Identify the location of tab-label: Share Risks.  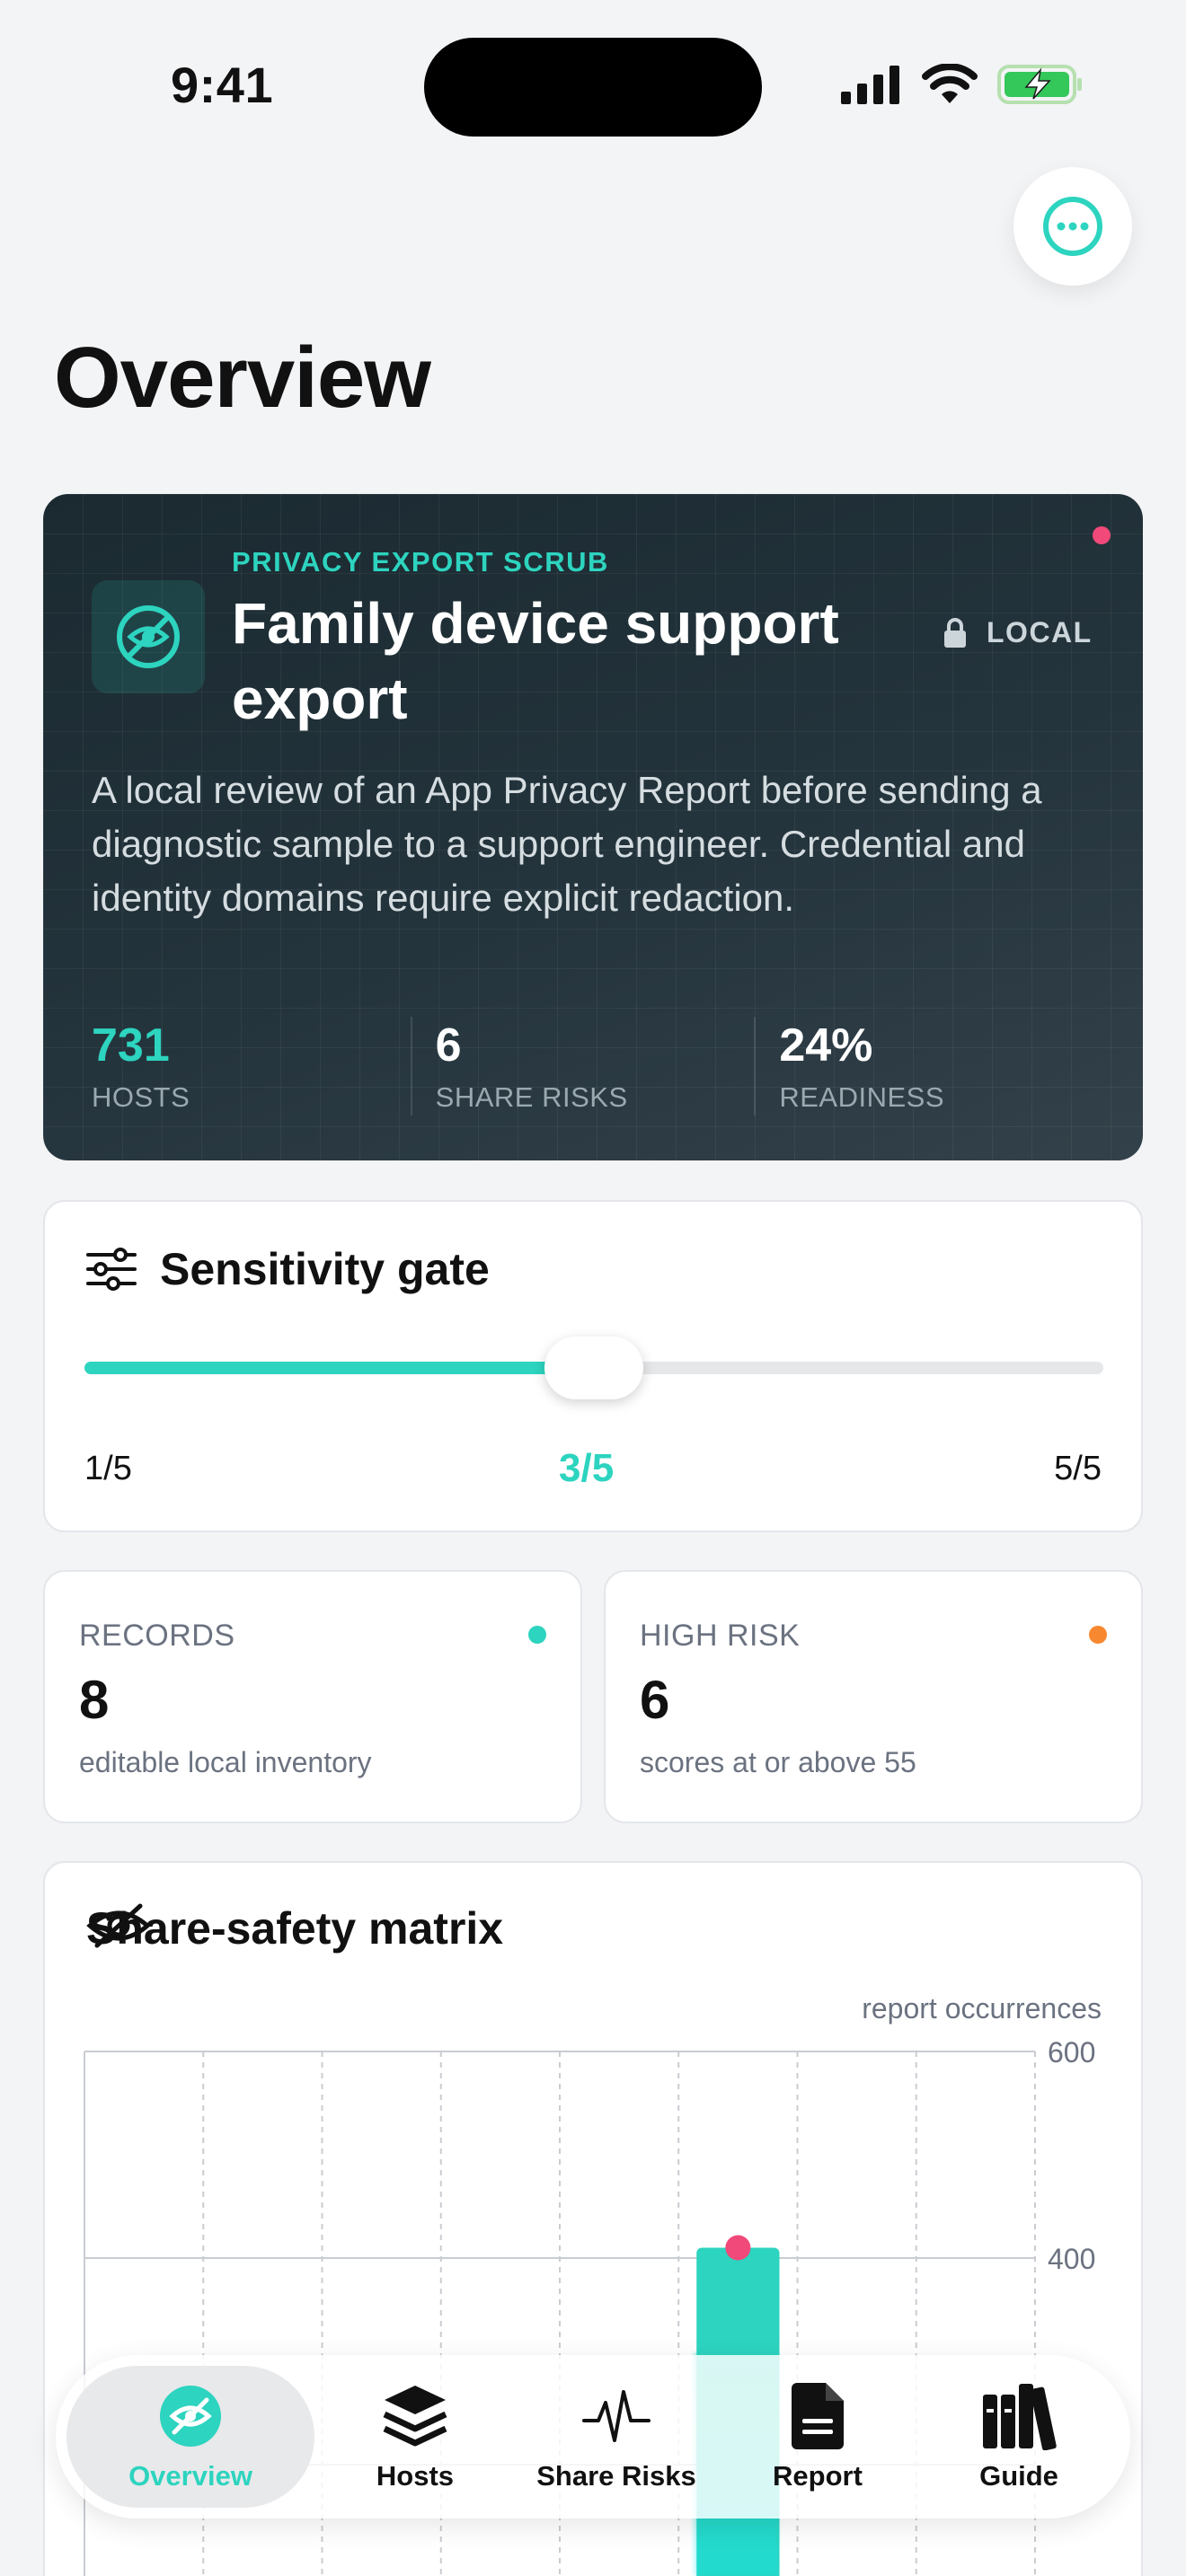
(616, 2476).